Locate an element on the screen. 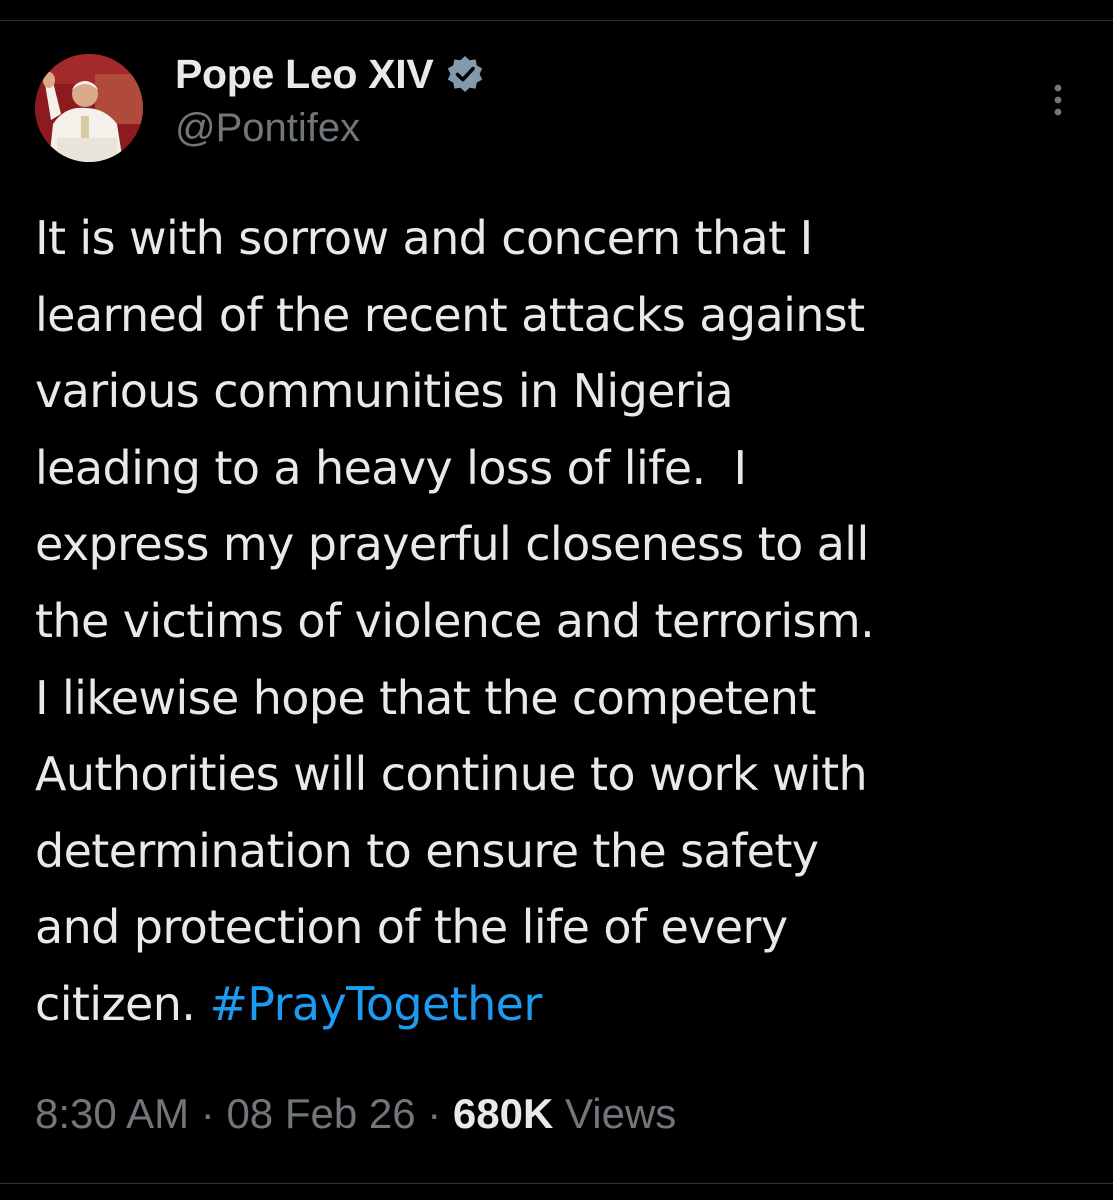 Image resolution: width=1113 pixels, height=1200 pixels. tweet-text-line: leading to a heavy loss of life. I is located at coordinates (391, 467).